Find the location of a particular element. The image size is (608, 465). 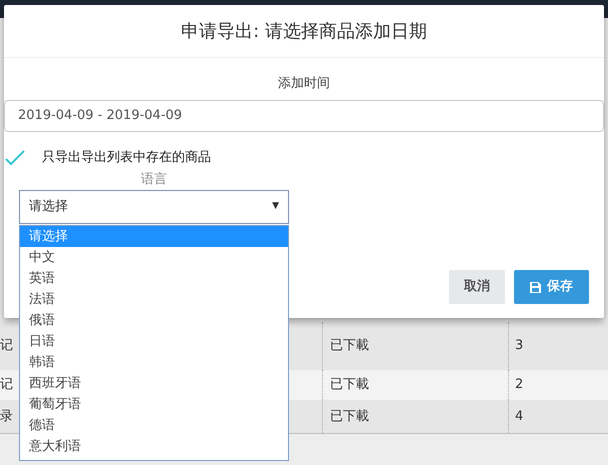

date-label: 添加时间 is located at coordinates (304, 84).